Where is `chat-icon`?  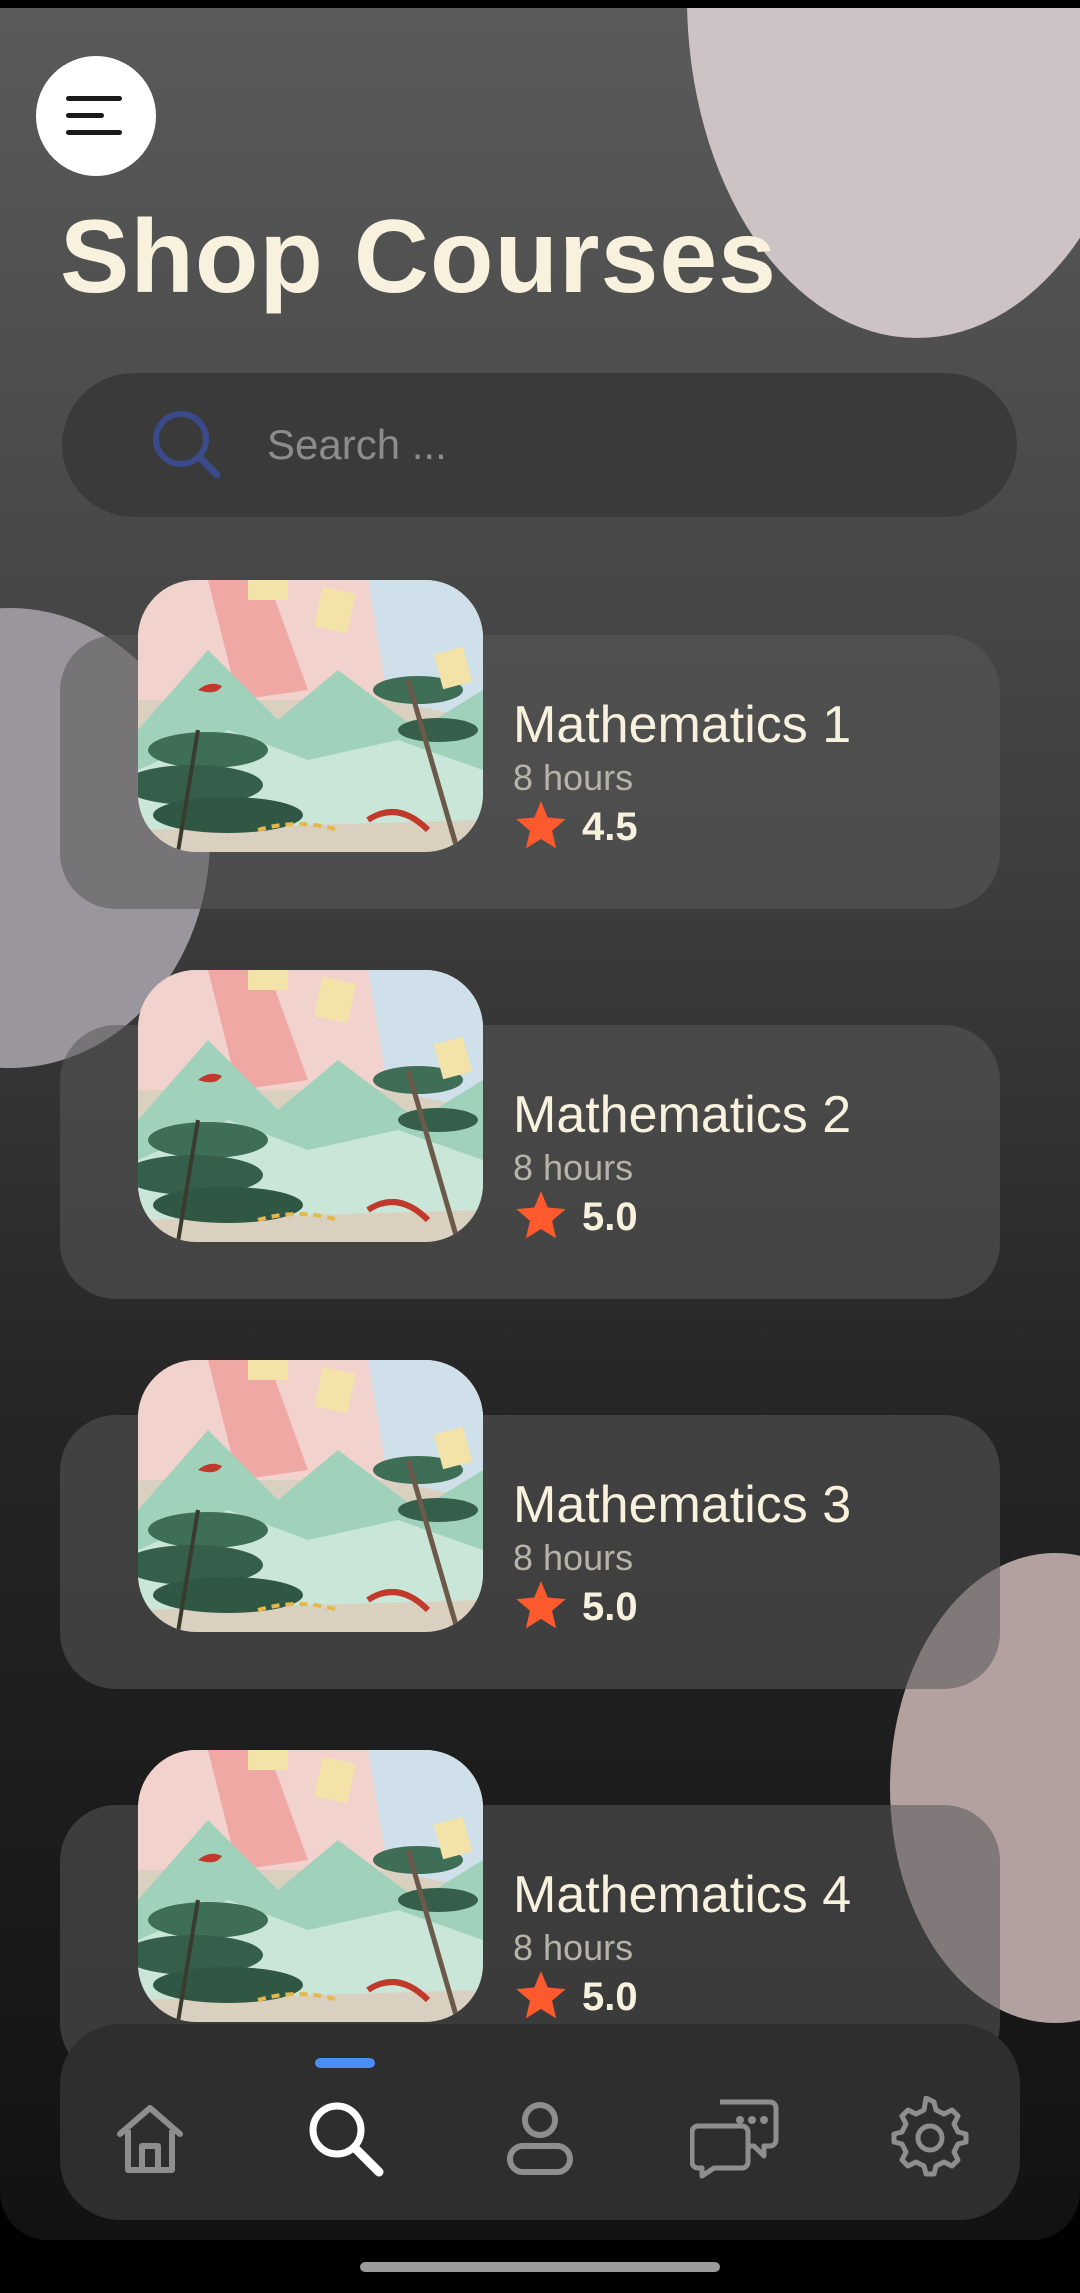
chat-icon is located at coordinates (734, 2139).